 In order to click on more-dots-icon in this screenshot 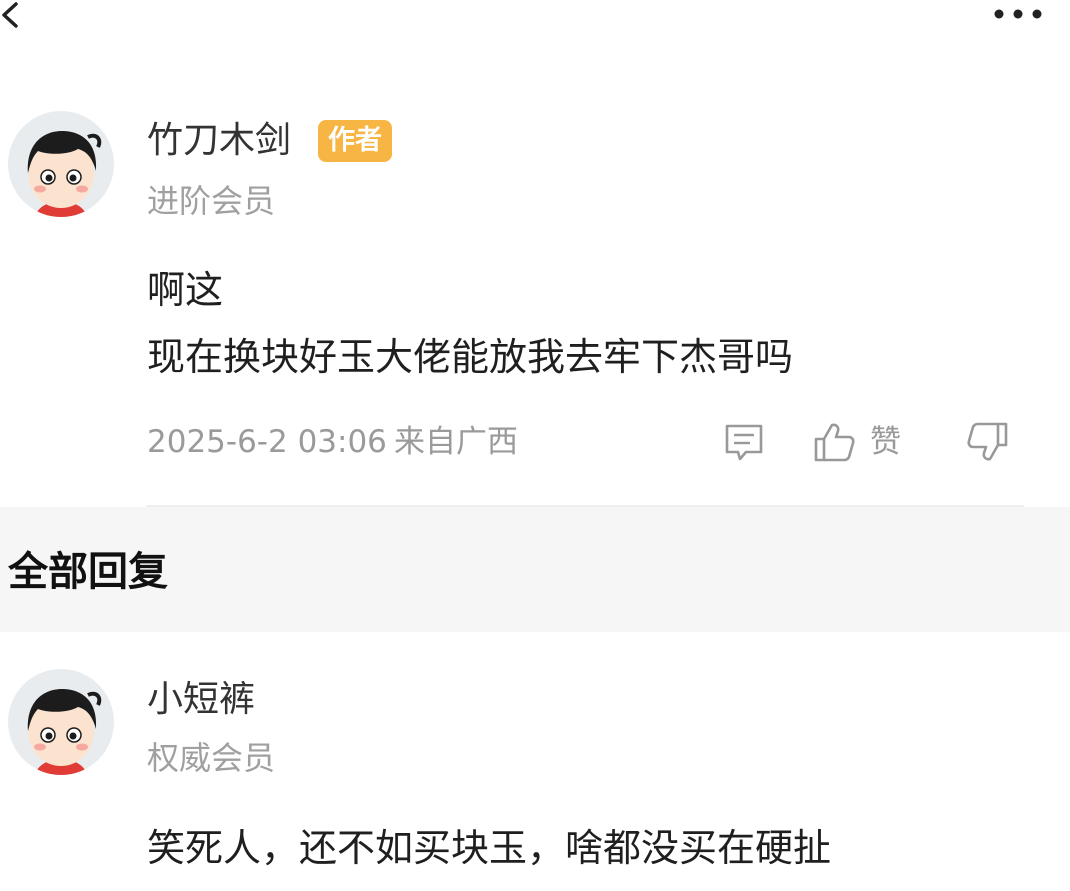, I will do `click(1018, 14)`.